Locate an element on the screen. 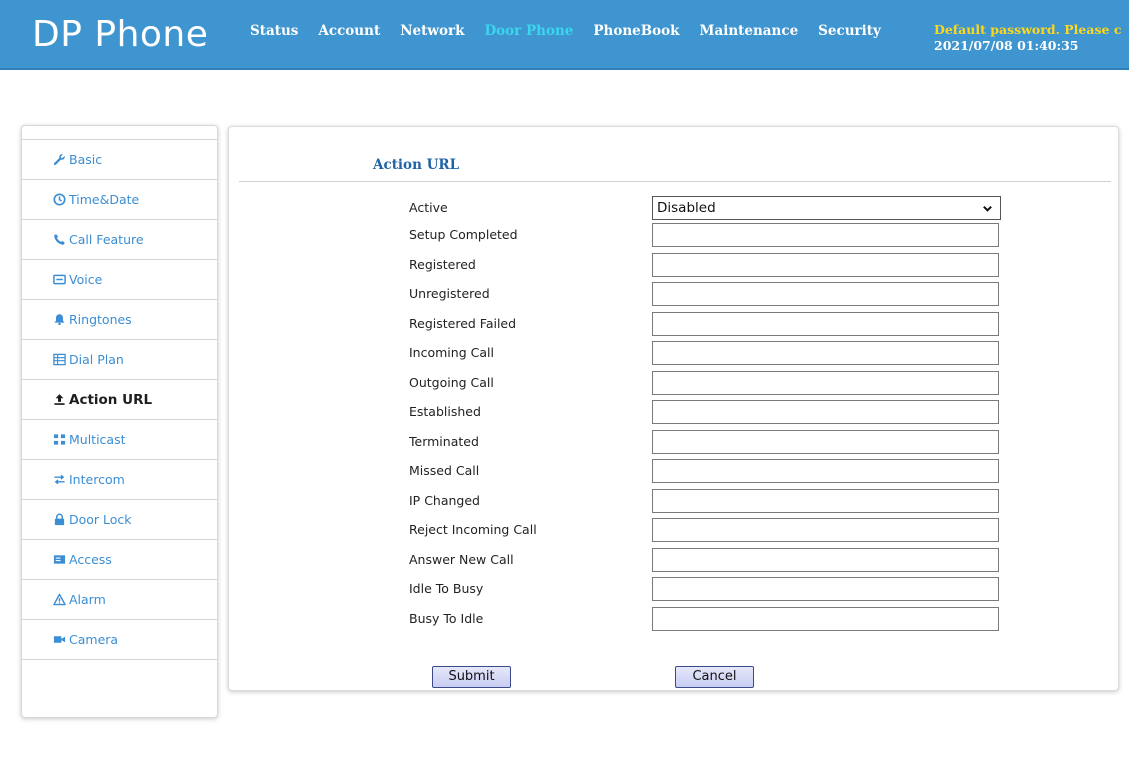 The height and width of the screenshot is (760, 1129). nav-phonebook: PhoneBook is located at coordinates (636, 34).